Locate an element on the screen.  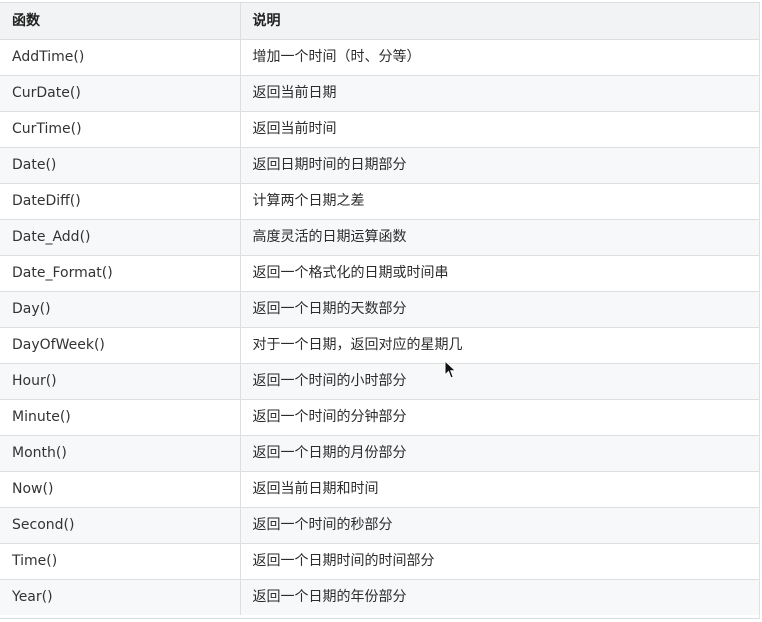
description-cell: 返回一个时间的分钟部分 is located at coordinates (499, 417).